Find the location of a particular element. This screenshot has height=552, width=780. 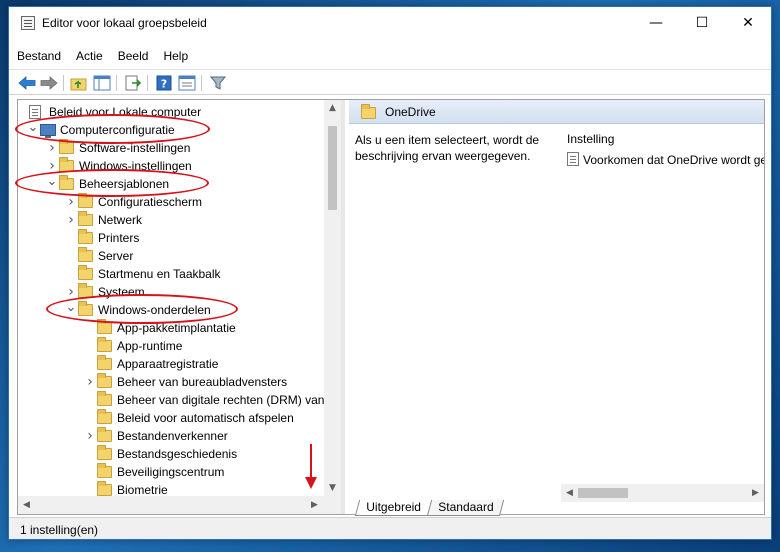

tab-standard: Standaard is located at coordinates (465, 508).